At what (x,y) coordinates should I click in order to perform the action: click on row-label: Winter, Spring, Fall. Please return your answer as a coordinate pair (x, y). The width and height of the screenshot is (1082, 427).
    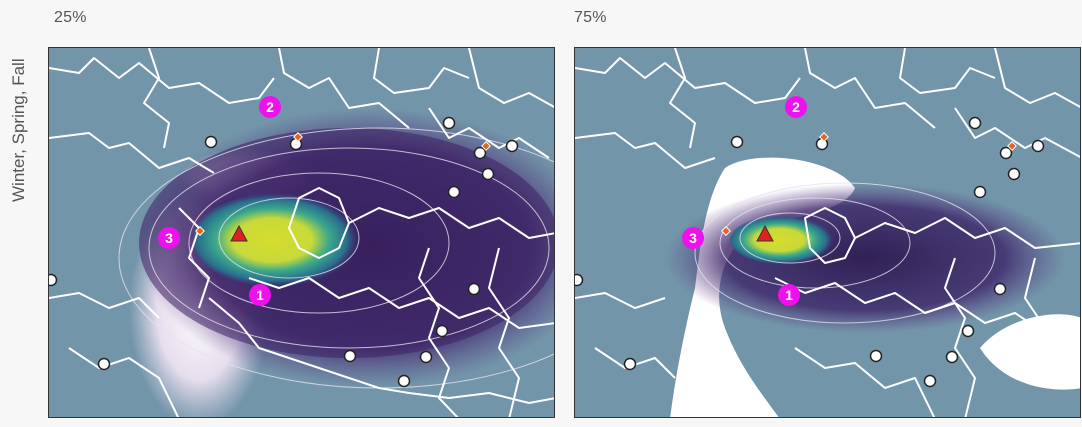
    Looking at the image, I should click on (18, 130).